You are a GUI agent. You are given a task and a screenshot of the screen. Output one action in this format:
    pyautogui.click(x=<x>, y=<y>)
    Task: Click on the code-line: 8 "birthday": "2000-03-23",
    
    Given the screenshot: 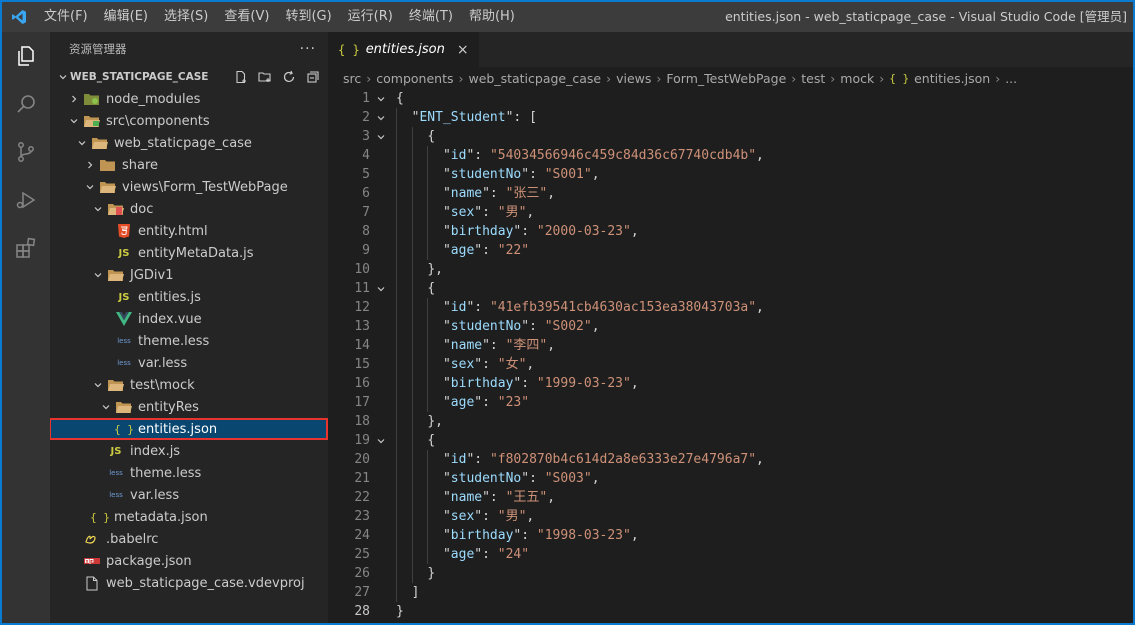 What is the action you would take?
    pyautogui.click(x=730, y=231)
    